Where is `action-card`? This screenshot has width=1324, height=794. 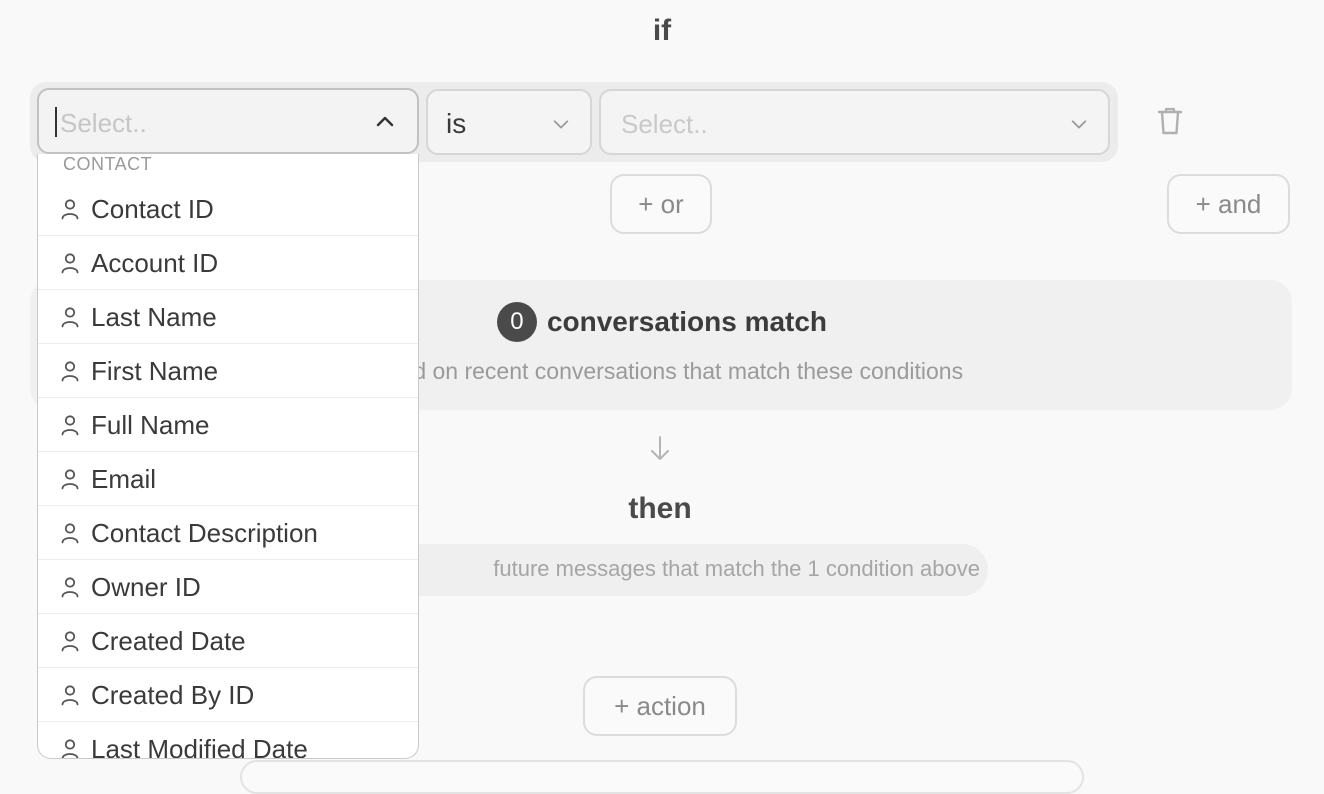
action-card is located at coordinates (662, 777).